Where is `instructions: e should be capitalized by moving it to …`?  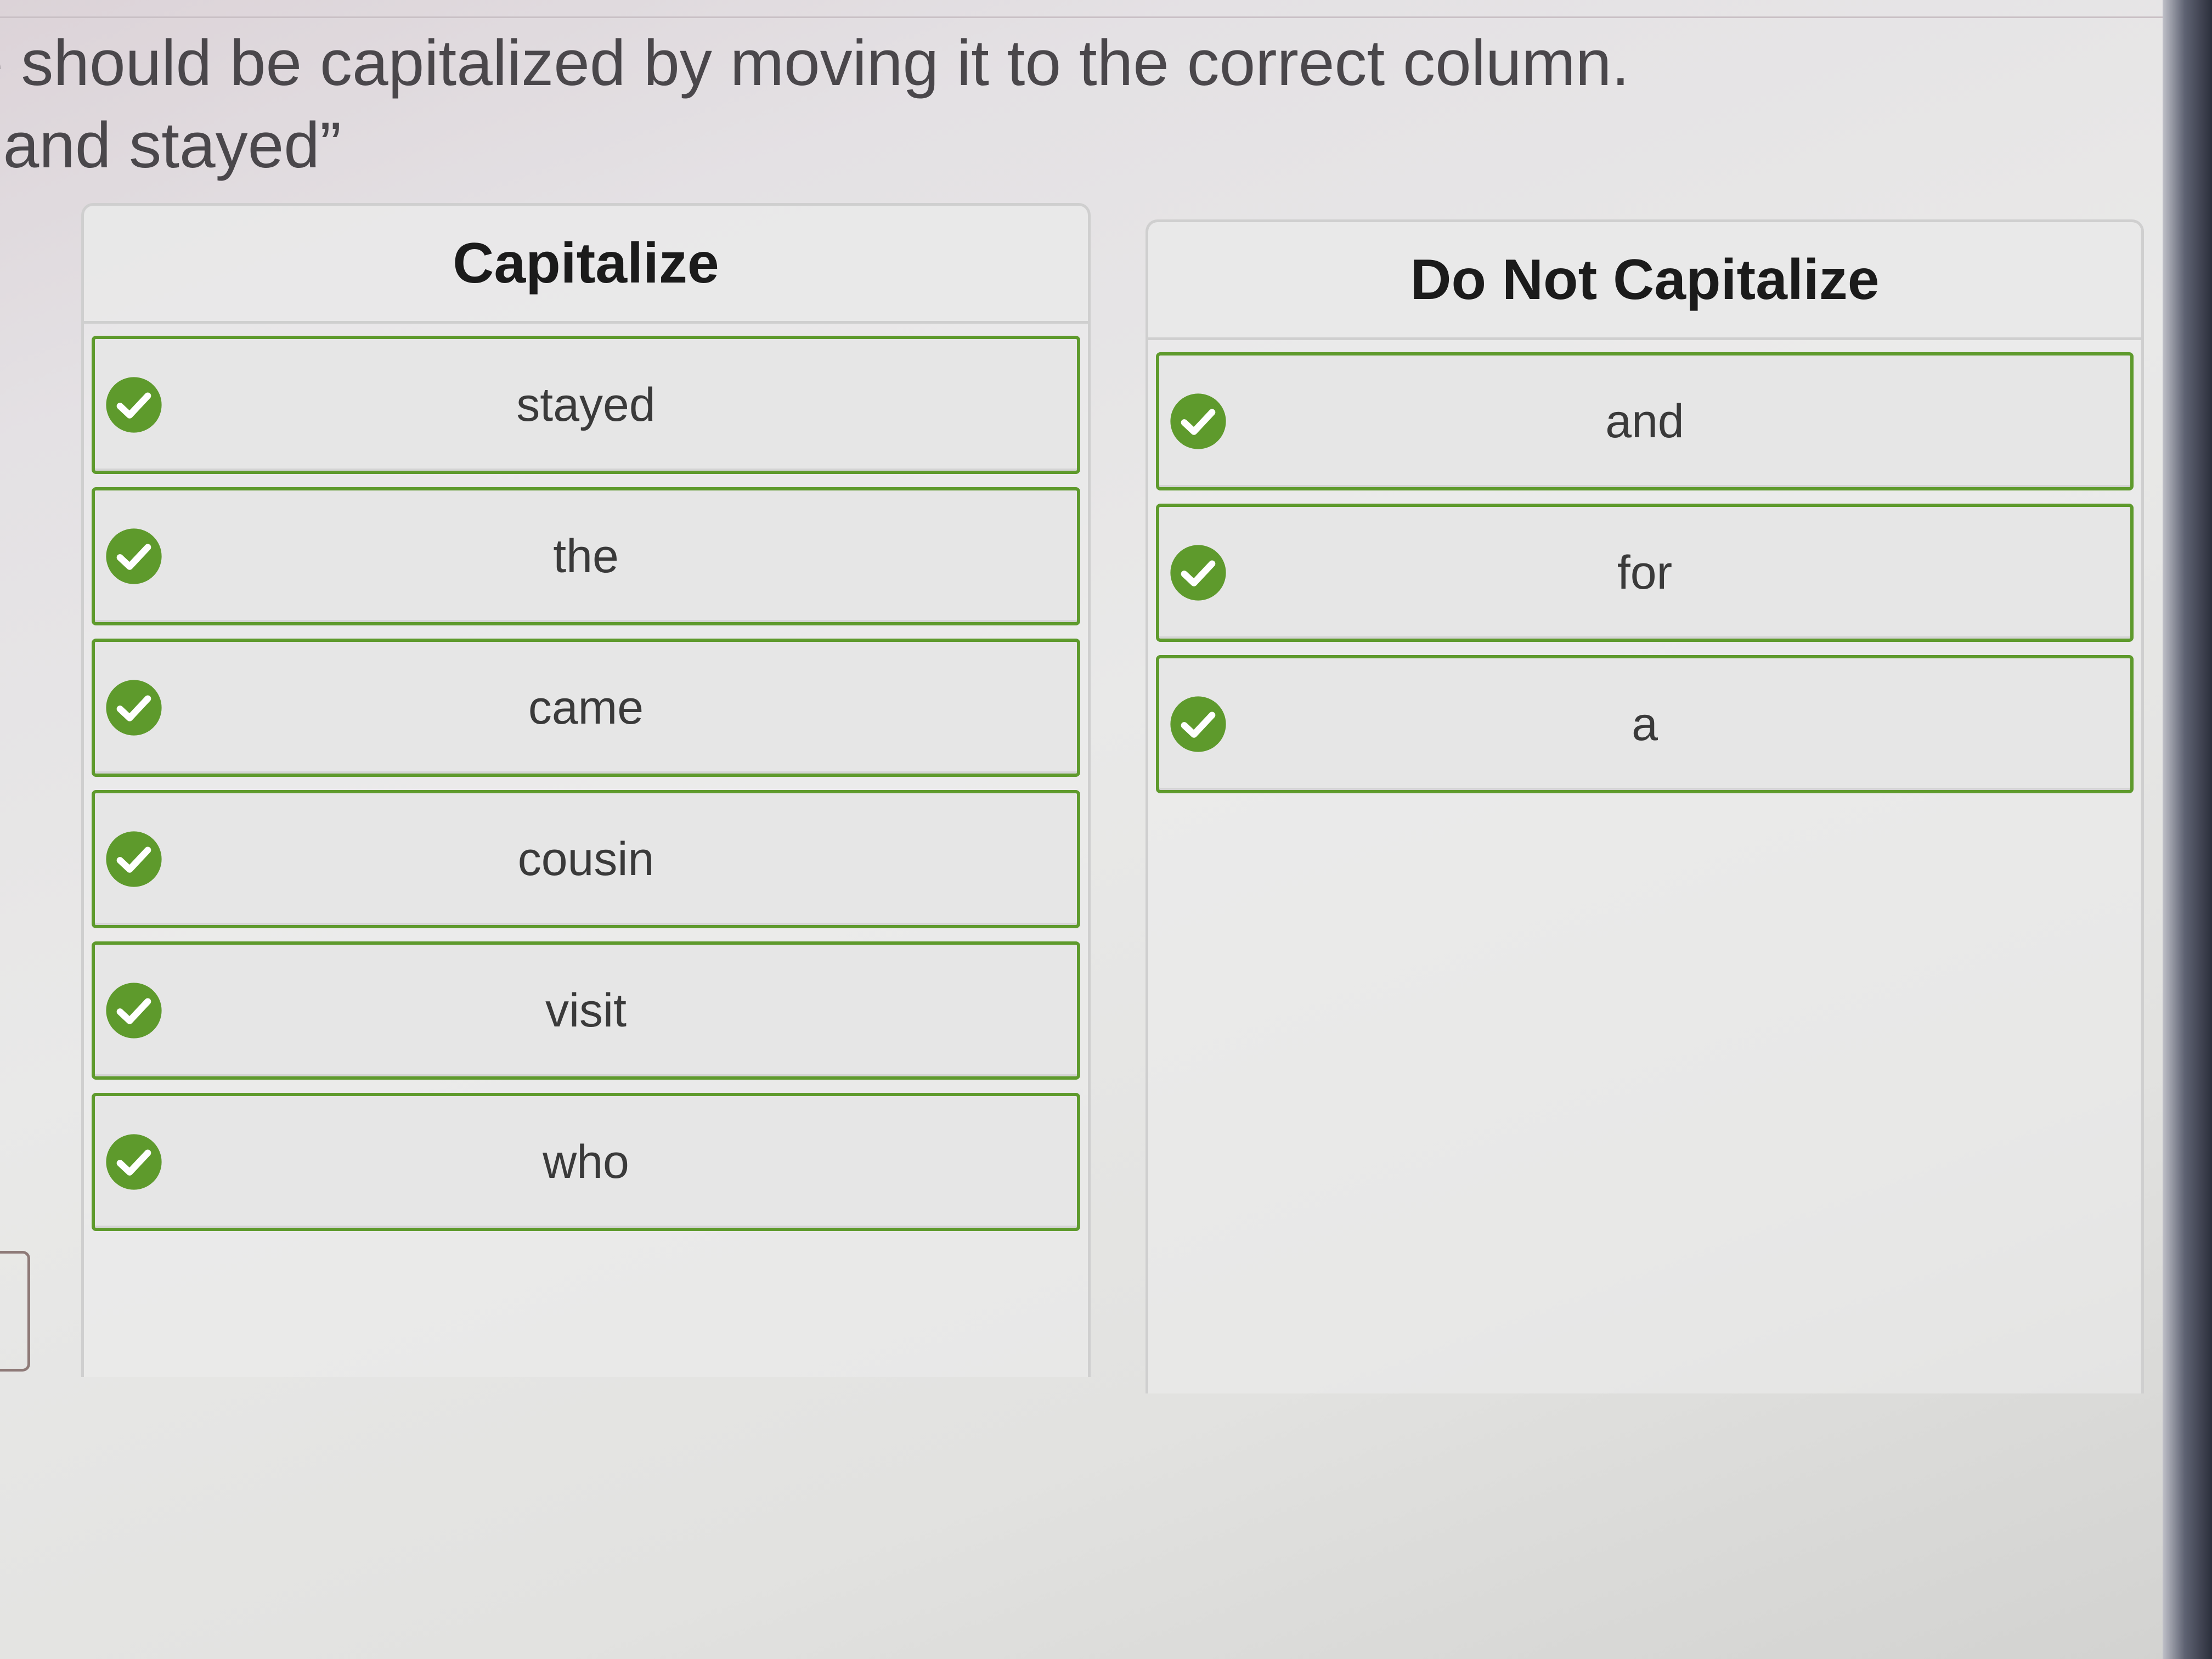
instructions: e should be capitalized by moving it to … is located at coordinates (814, 105).